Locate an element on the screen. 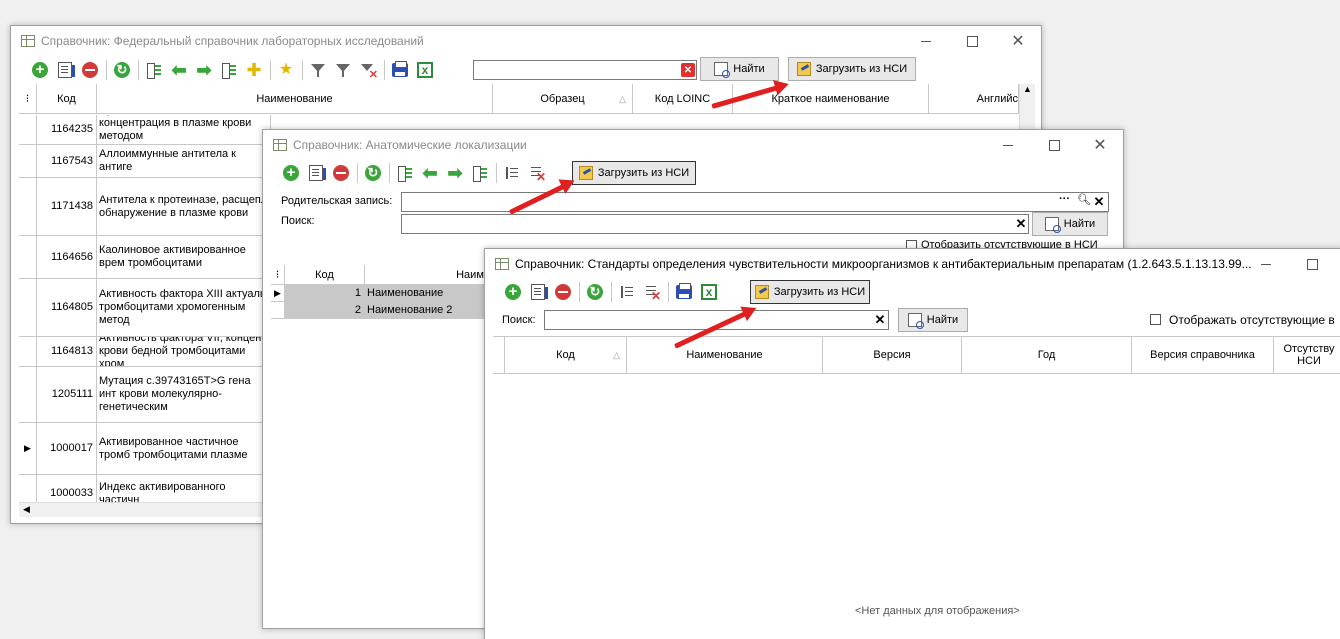  find-label: Найти is located at coordinates (749, 69).